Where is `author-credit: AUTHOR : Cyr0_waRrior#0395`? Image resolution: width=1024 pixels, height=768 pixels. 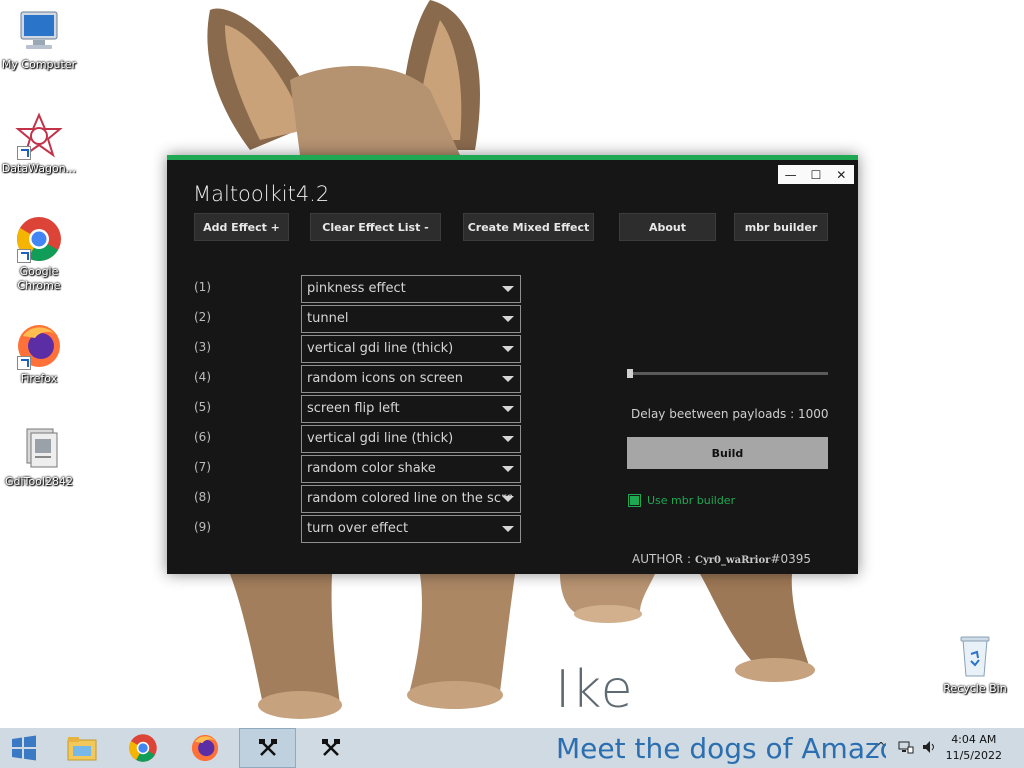 author-credit: AUTHOR : Cyr0_waRrior#0395 is located at coordinates (721, 559).